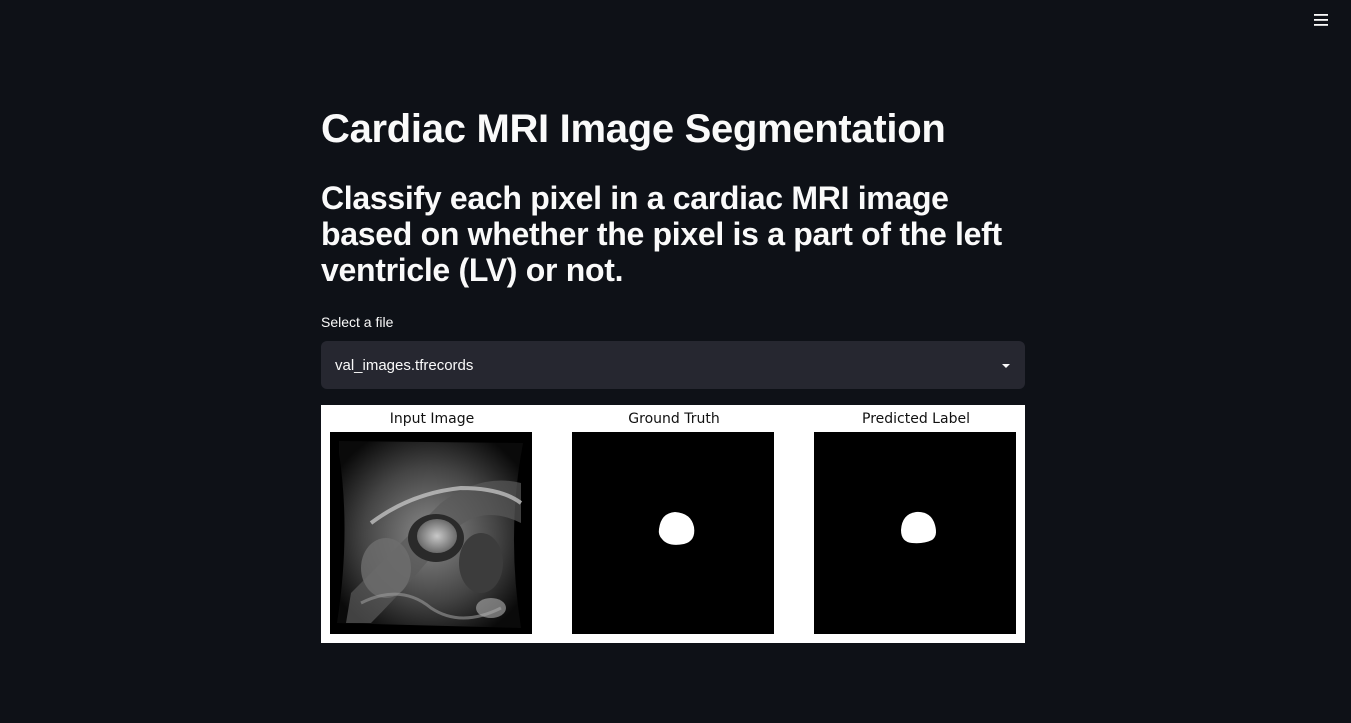 The width and height of the screenshot is (1351, 723). What do you see at coordinates (404, 365) in the screenshot?
I see `file-select-value: val_images.tfrecords` at bounding box center [404, 365].